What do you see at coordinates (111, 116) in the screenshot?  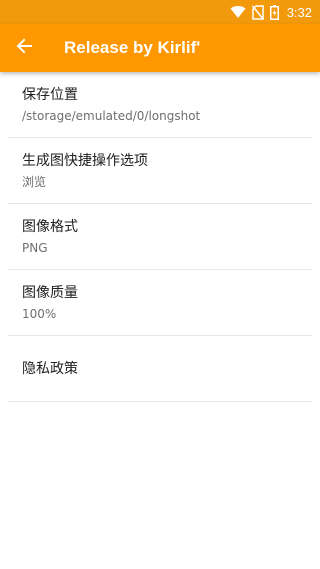 I see `setting-summary: /storage/emulated/0/longshot` at bounding box center [111, 116].